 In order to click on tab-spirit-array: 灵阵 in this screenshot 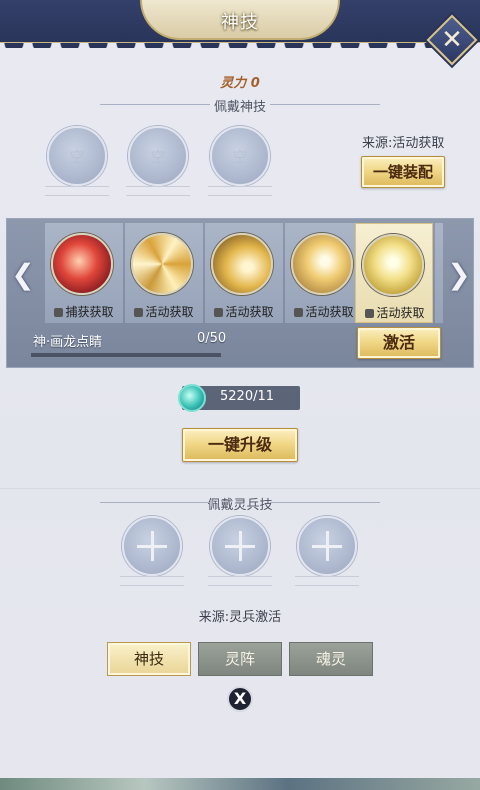, I will do `click(240, 659)`.